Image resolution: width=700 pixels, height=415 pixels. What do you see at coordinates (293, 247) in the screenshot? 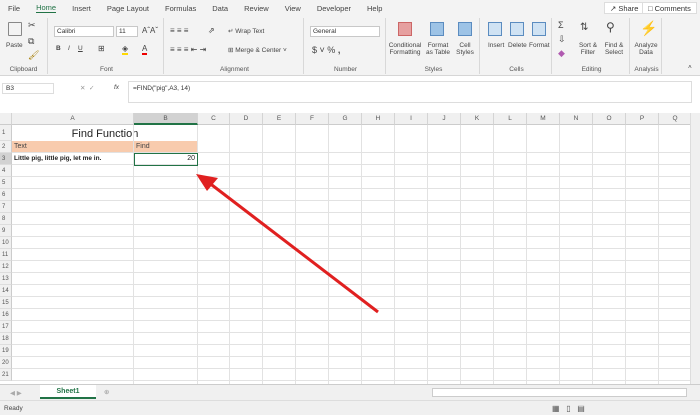
I see `arrow-shaft` at bounding box center [293, 247].